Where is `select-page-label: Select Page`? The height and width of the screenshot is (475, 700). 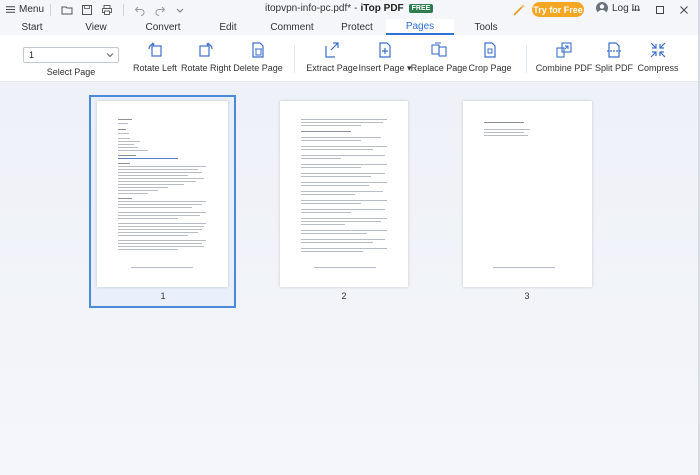
select-page-label: Select Page is located at coordinates (71, 72).